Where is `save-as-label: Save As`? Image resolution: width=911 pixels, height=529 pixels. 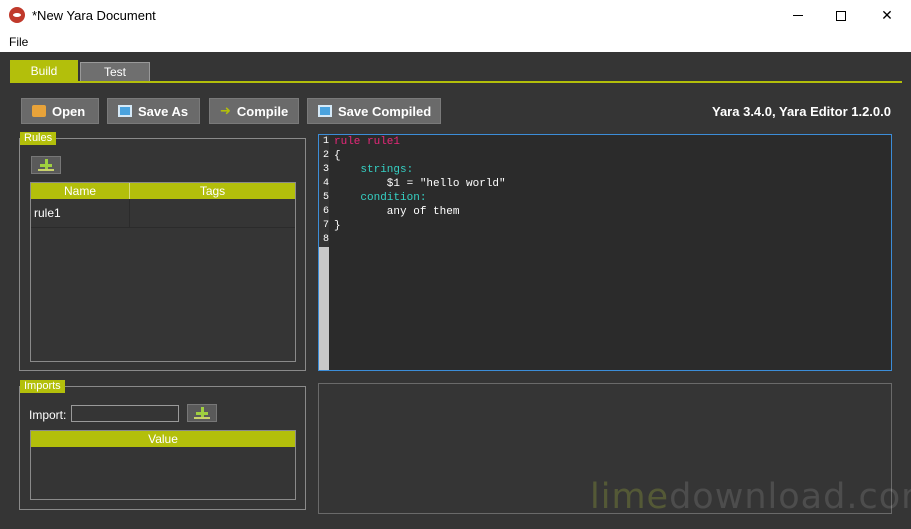
save-as-label: Save As is located at coordinates (163, 111).